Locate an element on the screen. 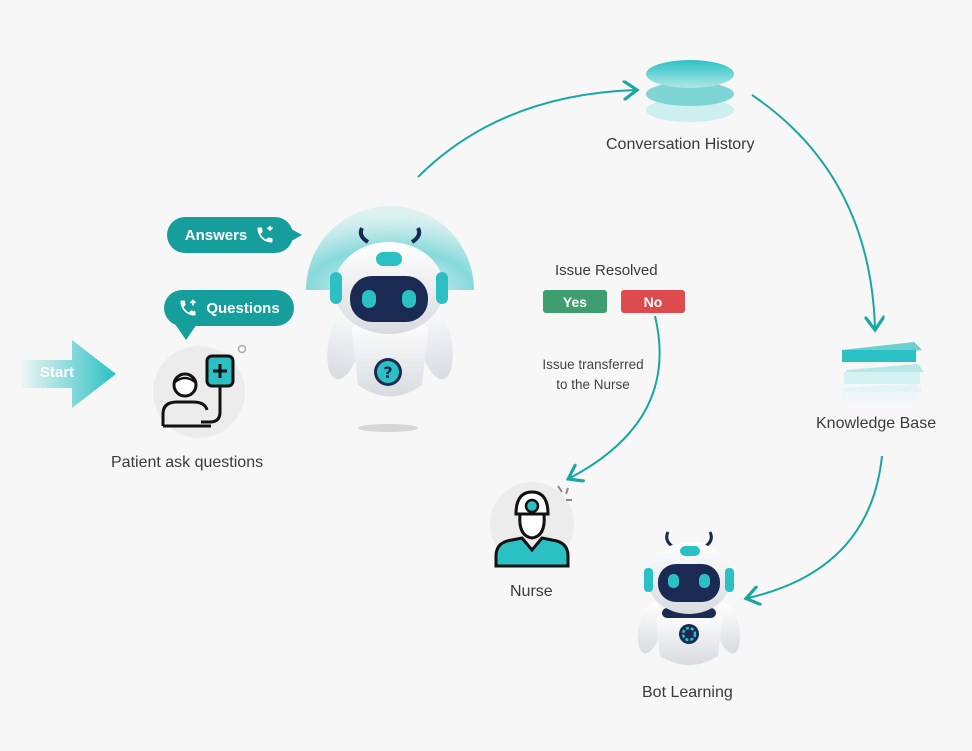 This screenshot has width=972, height=751. knowledge-base-label: Knowledge Base is located at coordinates (876, 423).